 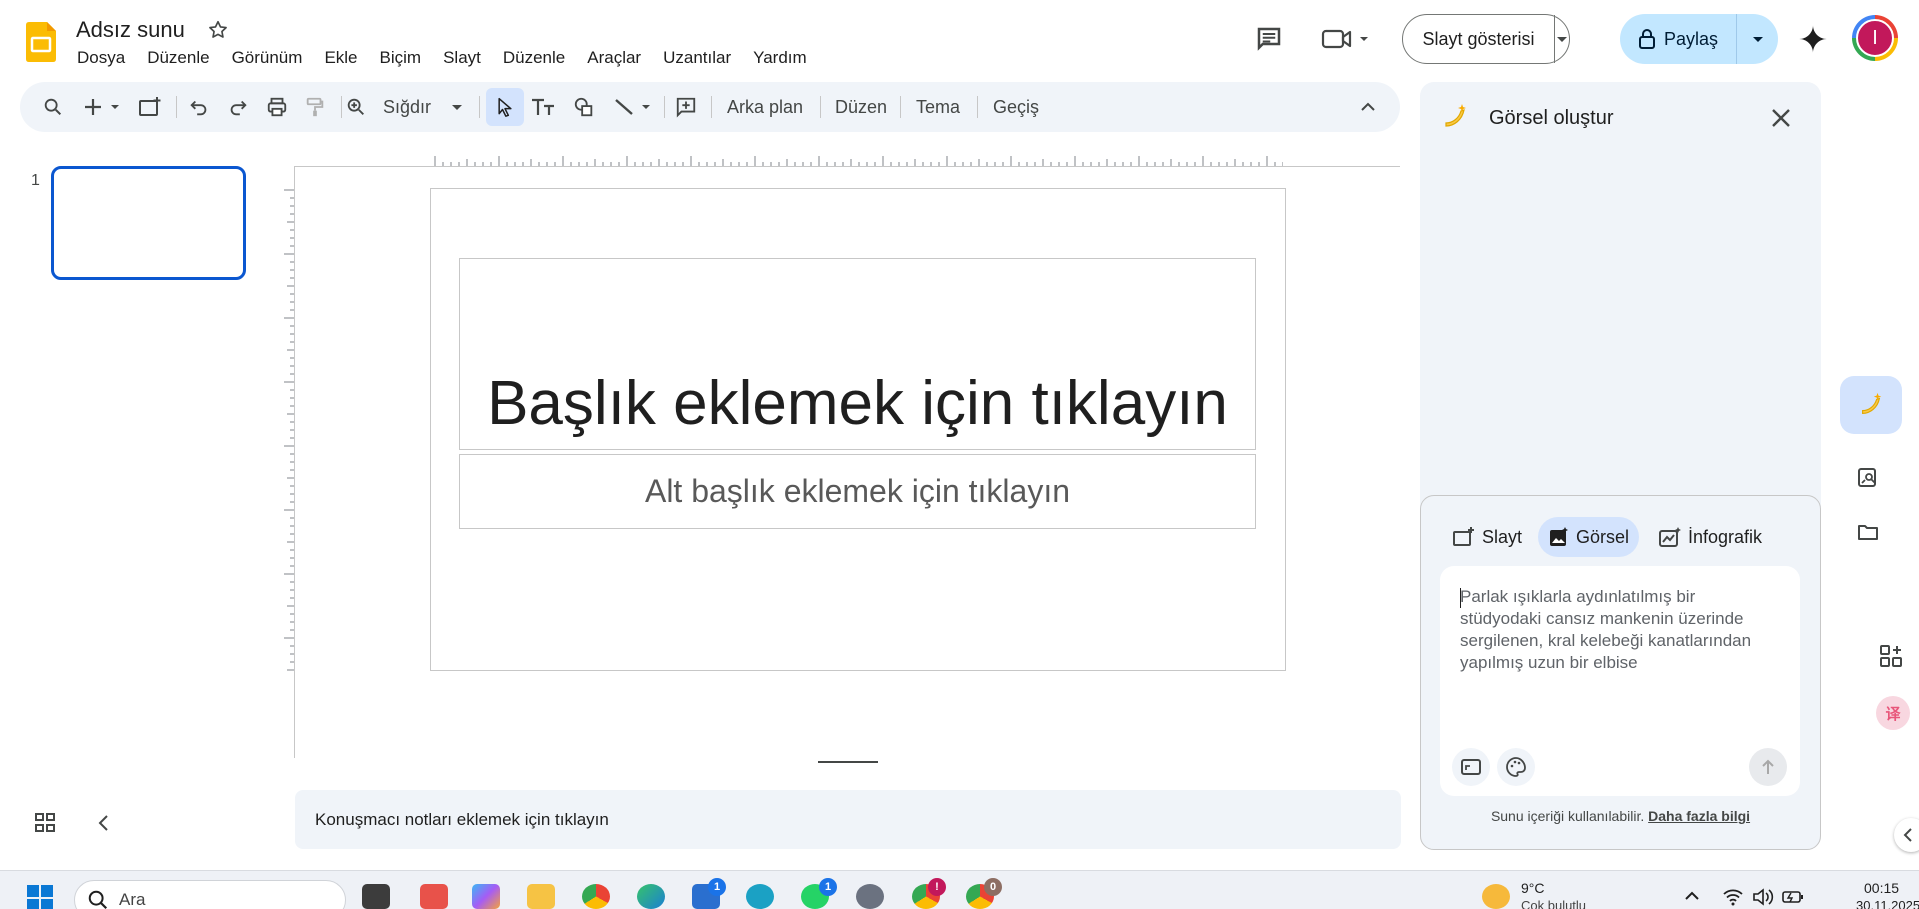 What do you see at coordinates (130, 30) in the screenshot?
I see `document-title: Adsız sunu` at bounding box center [130, 30].